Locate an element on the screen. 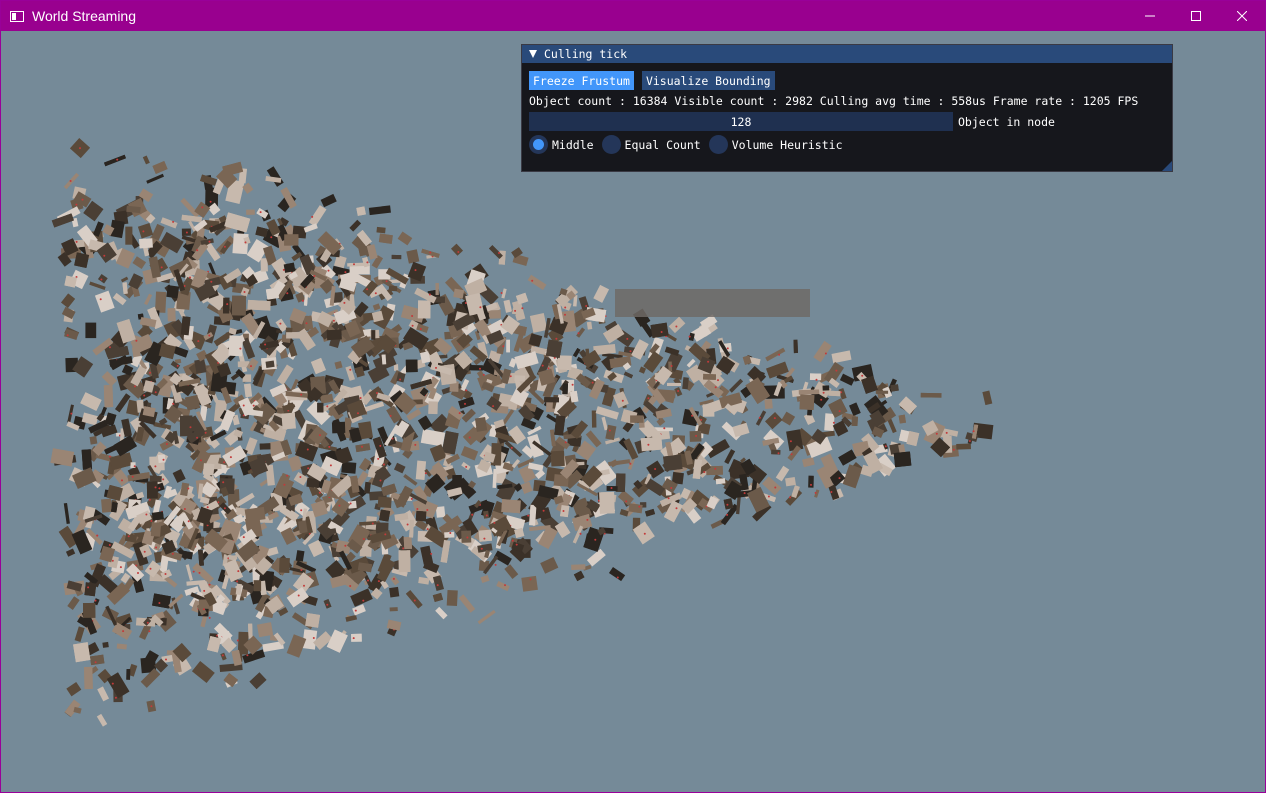 The image size is (1266, 793). slider-row: 128 Object in node is located at coordinates (792, 121).